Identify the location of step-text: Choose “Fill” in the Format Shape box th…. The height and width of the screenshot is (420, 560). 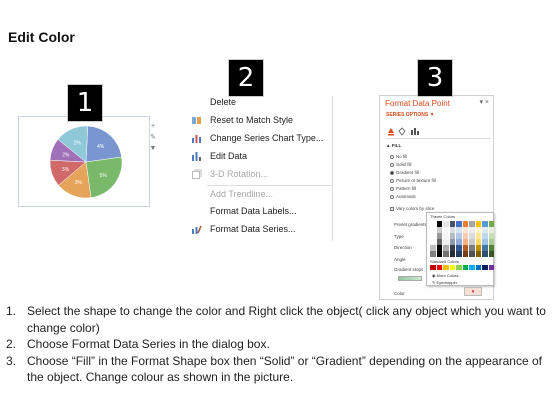
(284, 369).